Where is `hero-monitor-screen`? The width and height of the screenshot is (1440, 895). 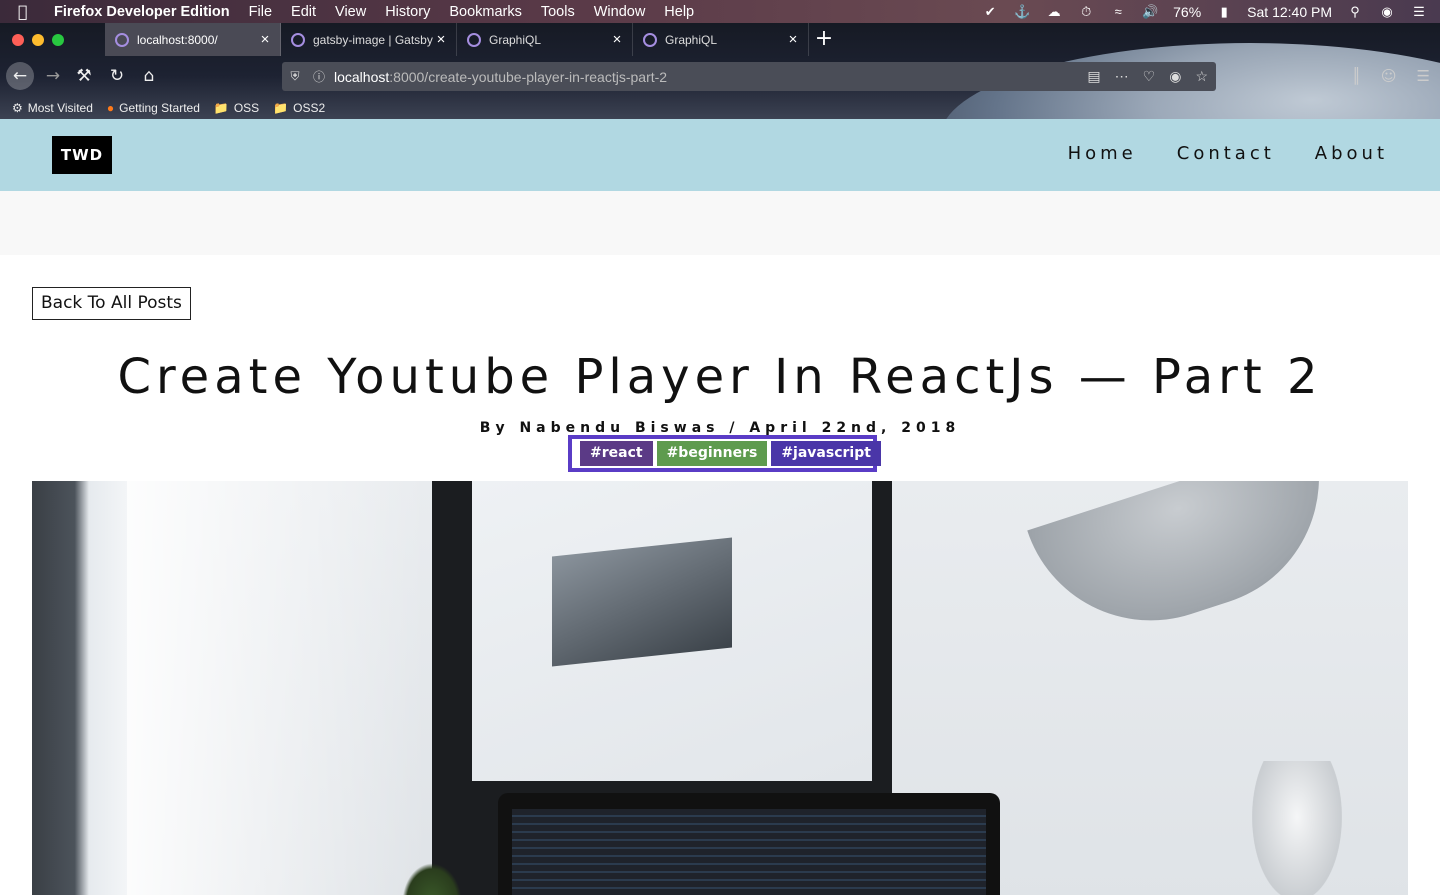
hero-monitor-screen is located at coordinates (672, 631).